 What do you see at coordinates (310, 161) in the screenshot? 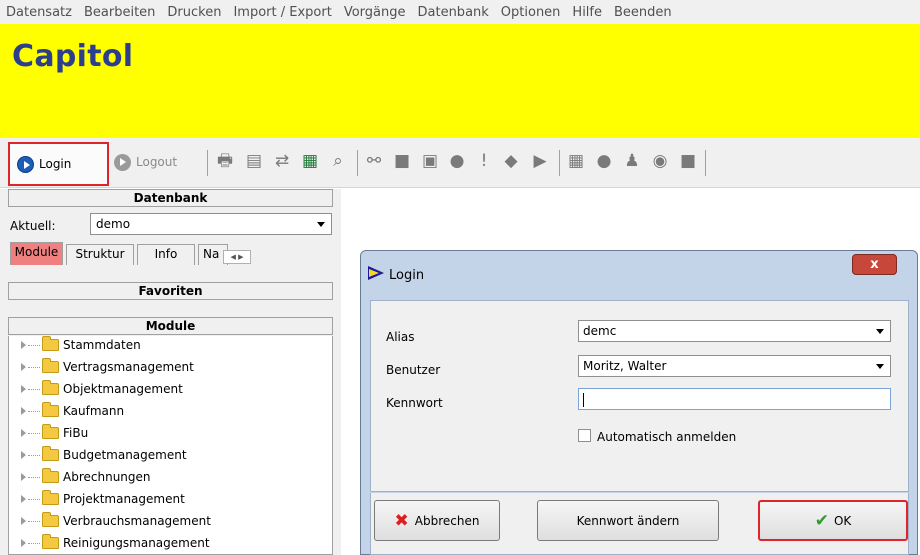
I see `excel-icon: ▦` at bounding box center [310, 161].